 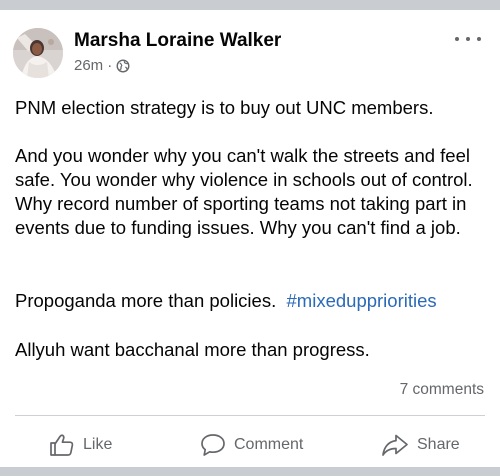 What do you see at coordinates (442, 390) in the screenshot?
I see `comments-count-link: 7 comments` at bounding box center [442, 390].